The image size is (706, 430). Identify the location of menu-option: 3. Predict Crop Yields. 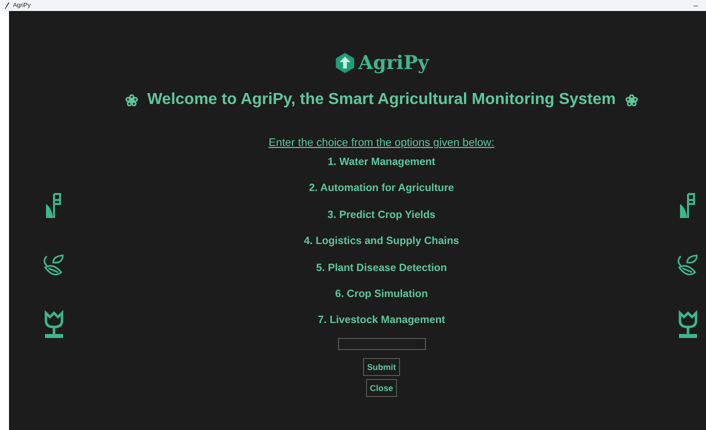
(382, 215).